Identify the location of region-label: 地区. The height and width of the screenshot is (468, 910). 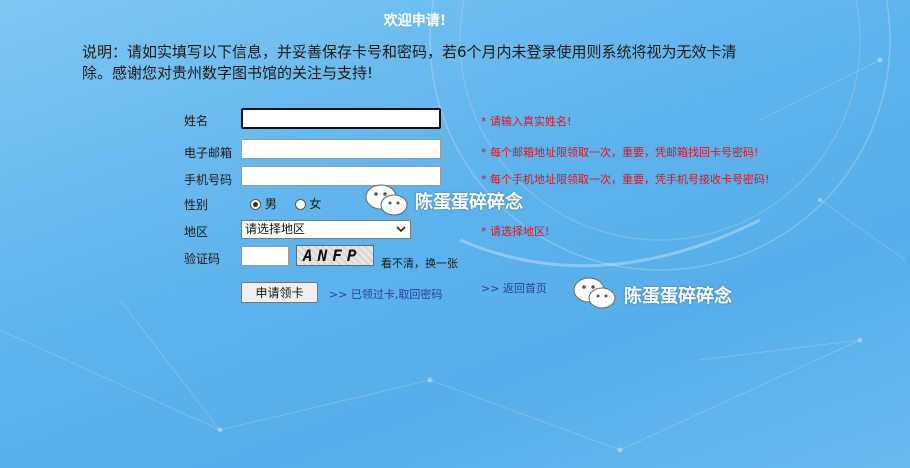
(196, 232).